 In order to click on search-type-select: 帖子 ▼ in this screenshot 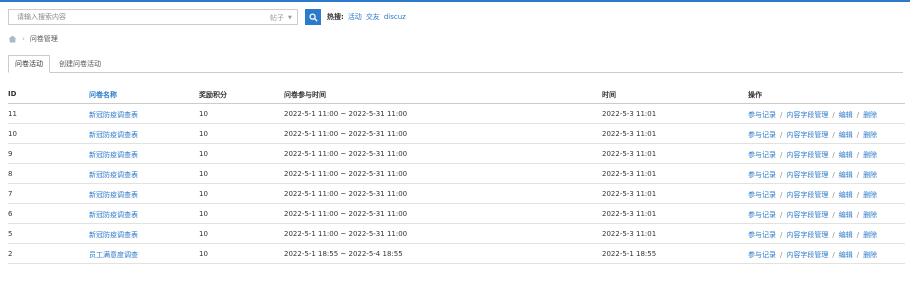, I will do `click(281, 18)`.